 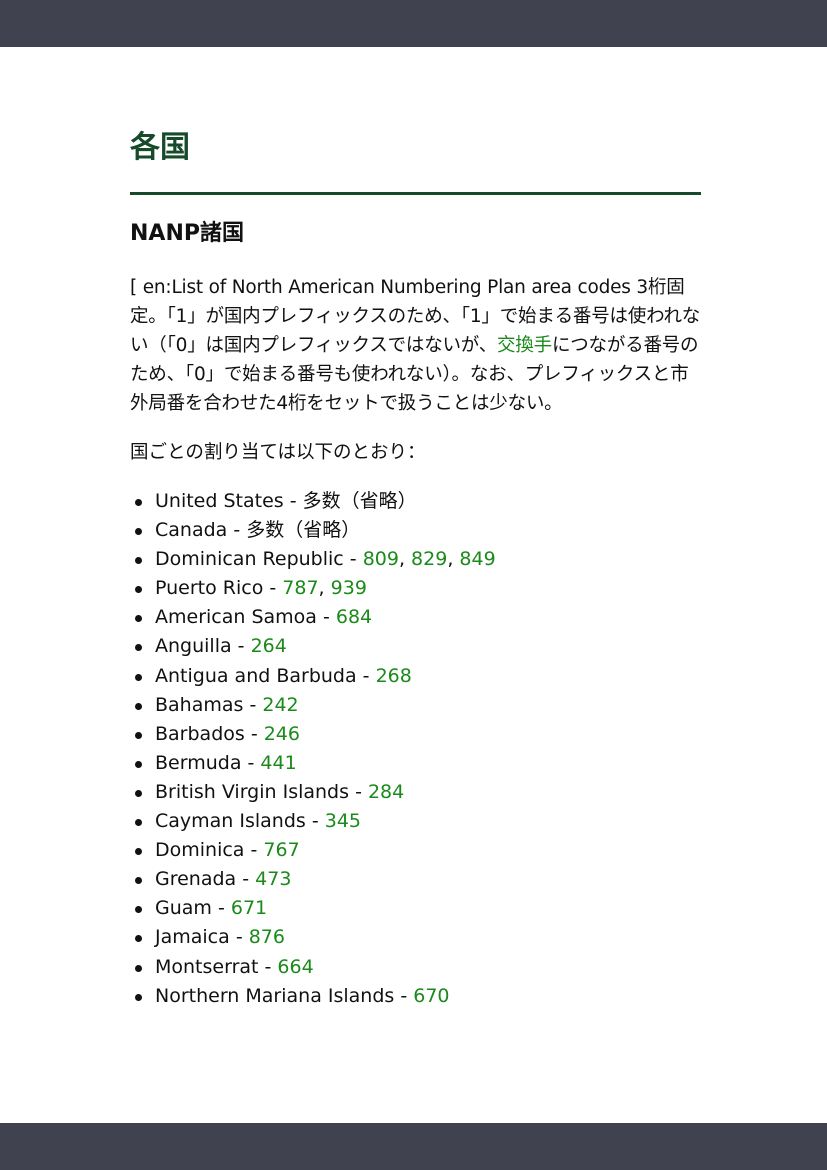 What do you see at coordinates (386, 792) in the screenshot?
I see `area-code-link: 284` at bounding box center [386, 792].